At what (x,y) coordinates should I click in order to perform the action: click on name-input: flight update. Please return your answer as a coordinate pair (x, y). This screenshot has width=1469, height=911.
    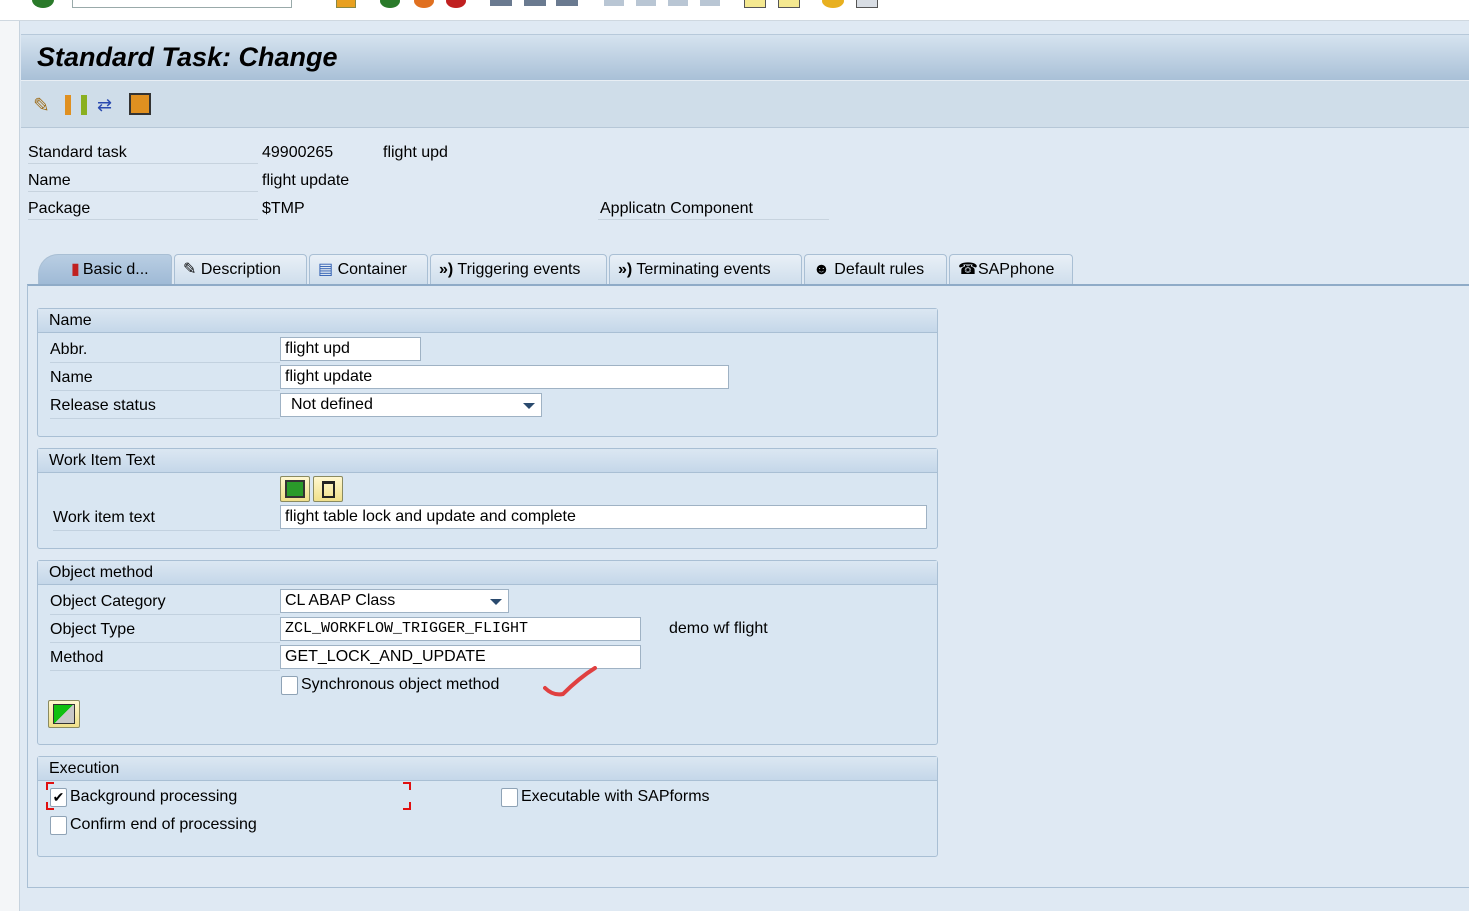
    Looking at the image, I should click on (504, 377).